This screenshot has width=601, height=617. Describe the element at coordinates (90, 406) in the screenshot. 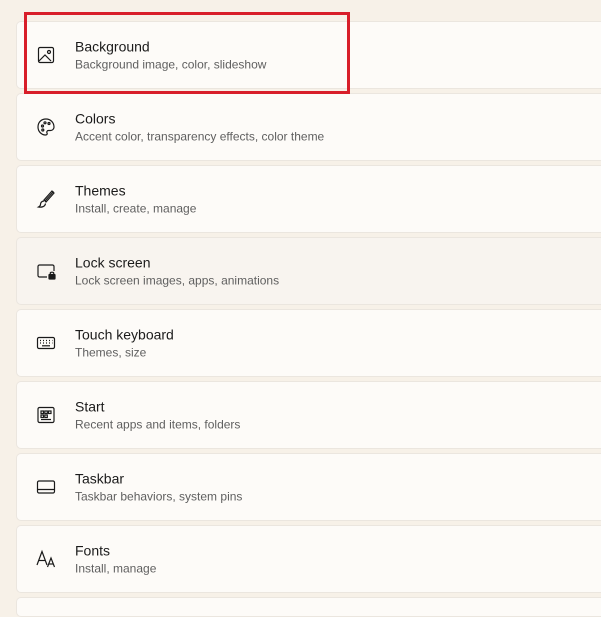

I see `settings-item-title: Start` at that location.